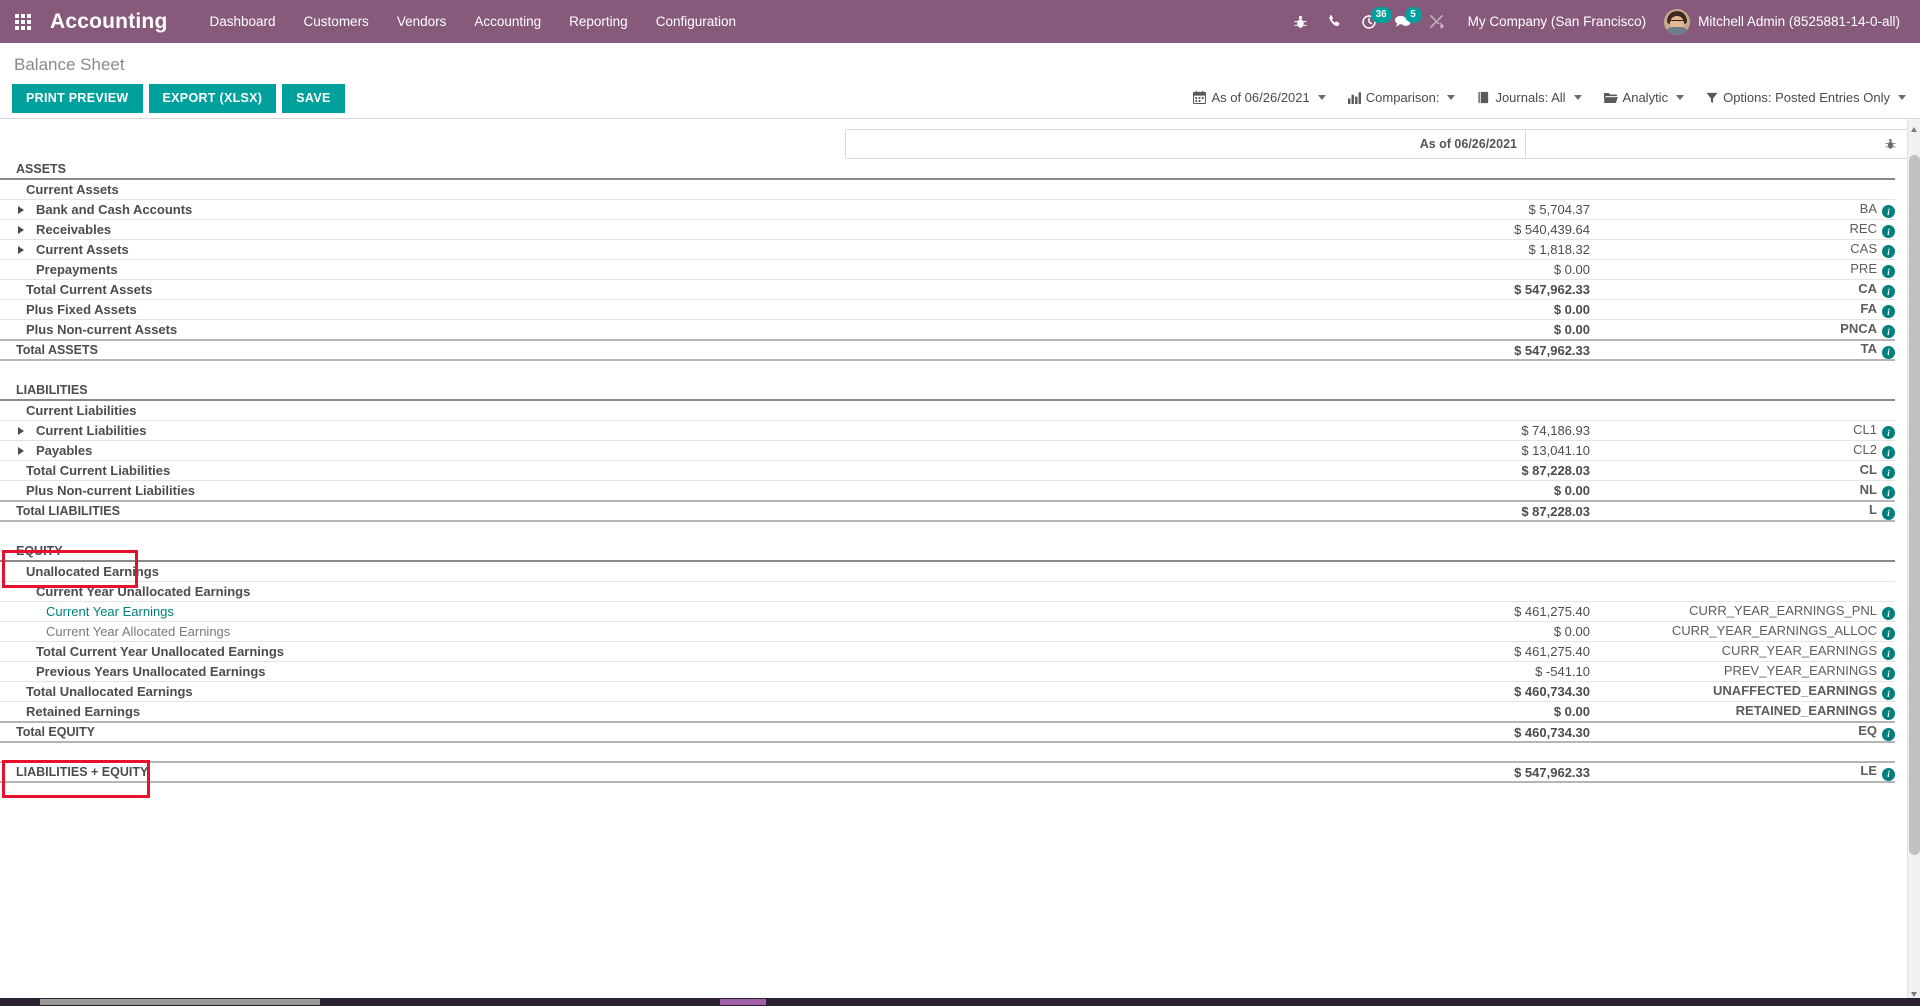  I want to click on print-preview-button: PRINT PREVIEW, so click(77, 98).